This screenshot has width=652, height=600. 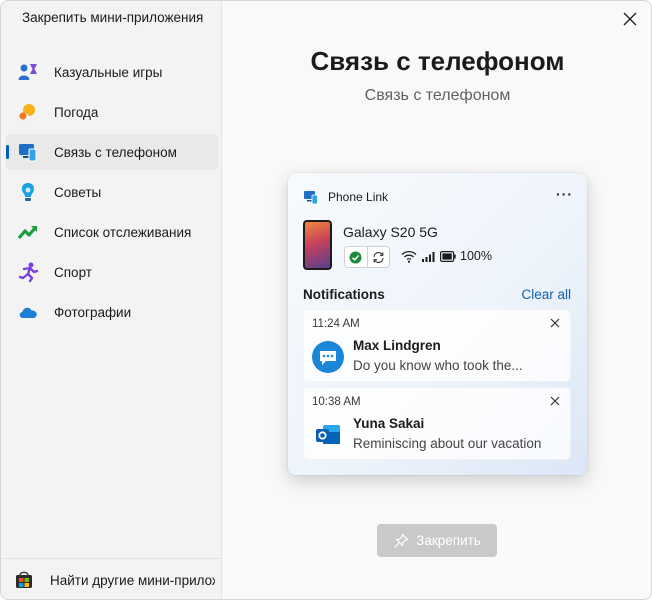 I want to click on casual-games-icon, so click(x=28, y=72).